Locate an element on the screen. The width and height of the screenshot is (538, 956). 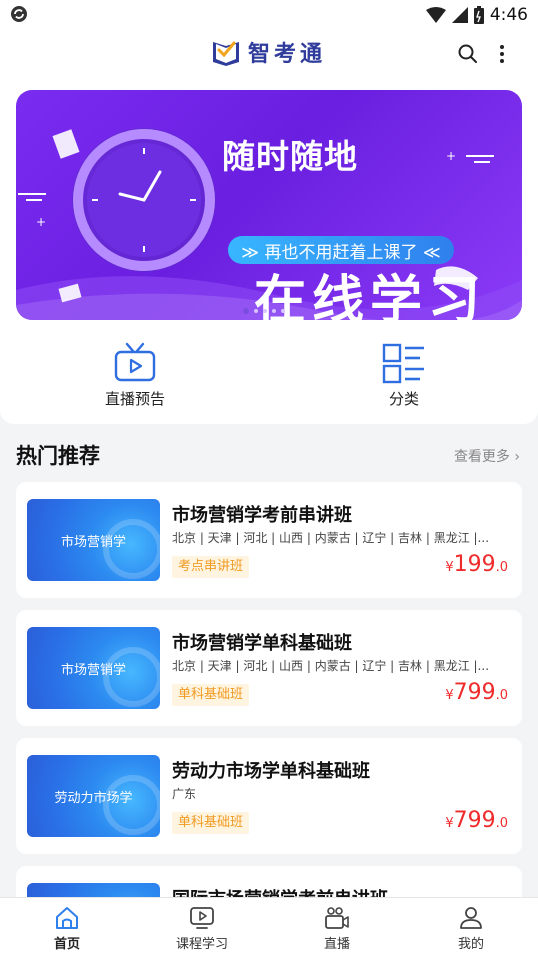
tv-play-icon is located at coordinates (135, 362).